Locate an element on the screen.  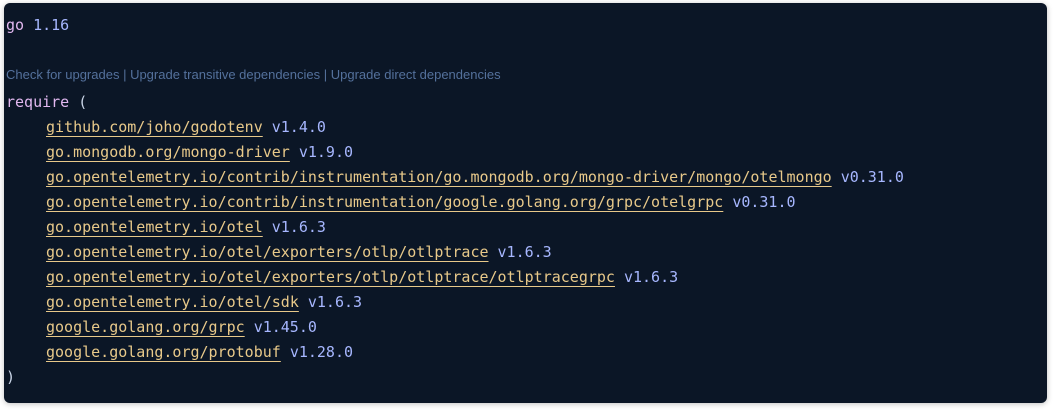
dependency-line: go.opentelemetry.io/otel v1.6.3 is located at coordinates (186, 227).